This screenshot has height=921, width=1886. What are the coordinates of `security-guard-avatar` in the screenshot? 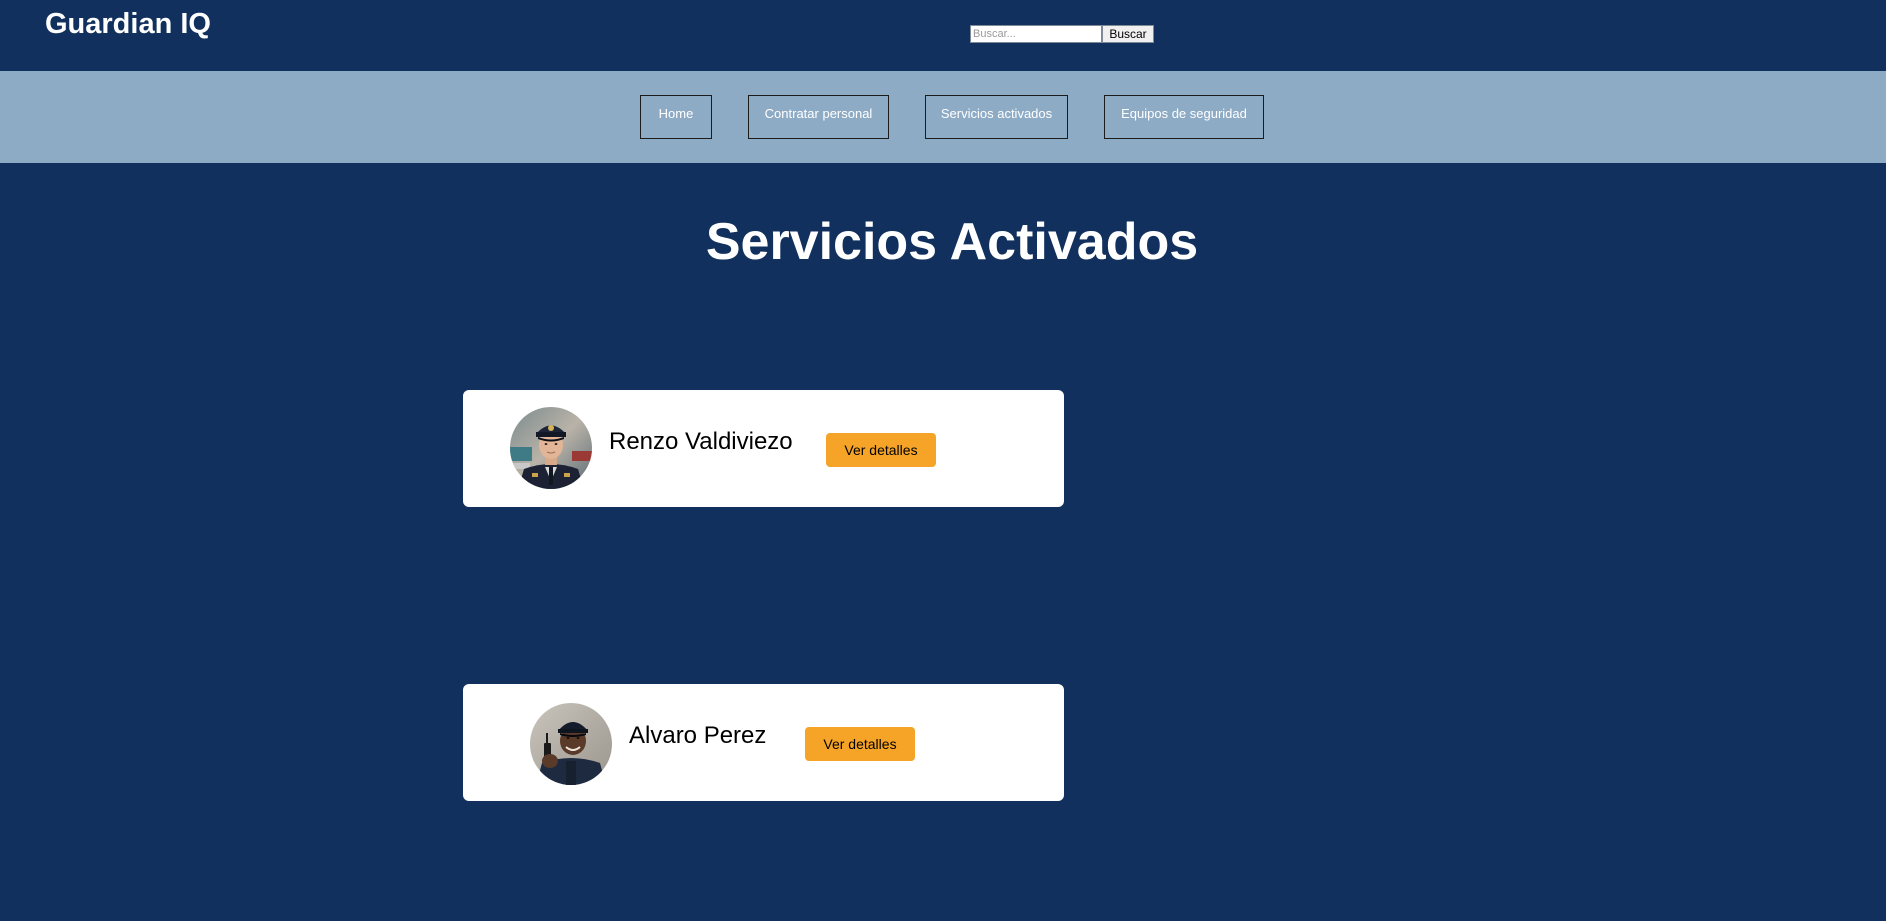 It's located at (571, 744).